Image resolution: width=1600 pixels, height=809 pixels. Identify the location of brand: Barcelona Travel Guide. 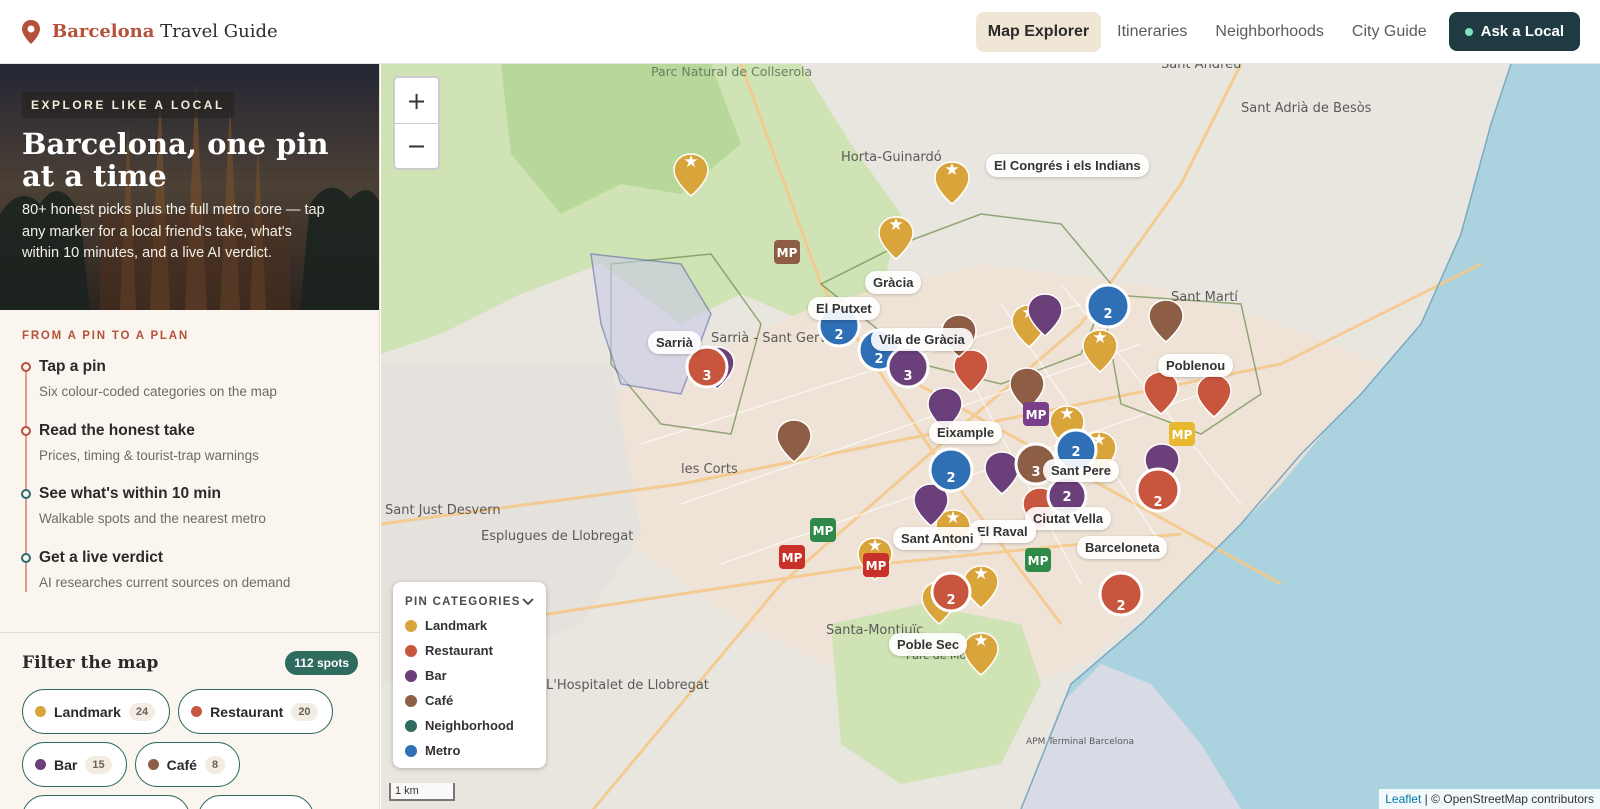
(149, 32).